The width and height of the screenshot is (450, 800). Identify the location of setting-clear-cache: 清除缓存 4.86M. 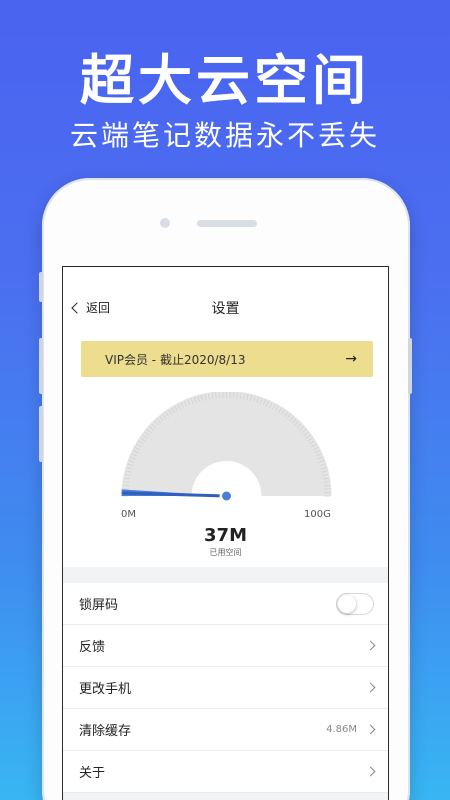
(225, 730).